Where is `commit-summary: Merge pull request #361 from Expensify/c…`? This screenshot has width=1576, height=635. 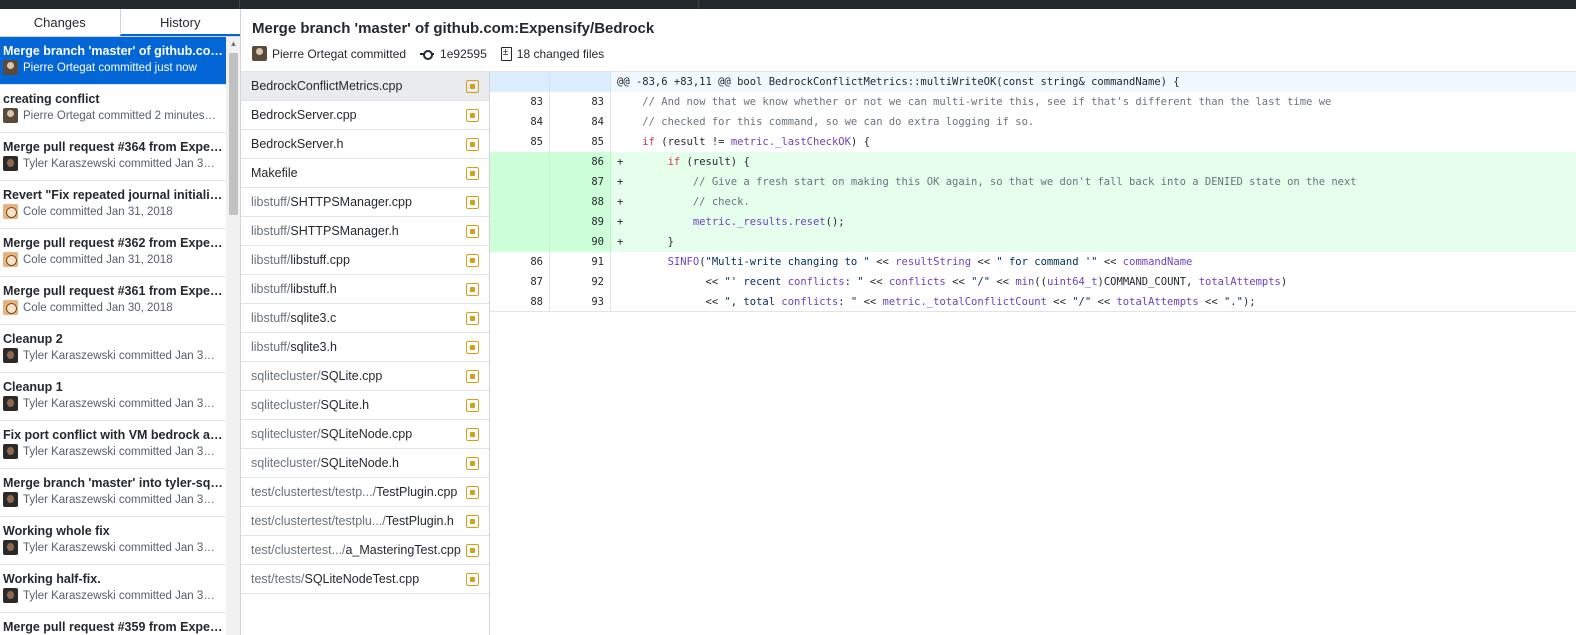 commit-summary: Merge pull request #361 from Expensify/c… is located at coordinates (113, 291).